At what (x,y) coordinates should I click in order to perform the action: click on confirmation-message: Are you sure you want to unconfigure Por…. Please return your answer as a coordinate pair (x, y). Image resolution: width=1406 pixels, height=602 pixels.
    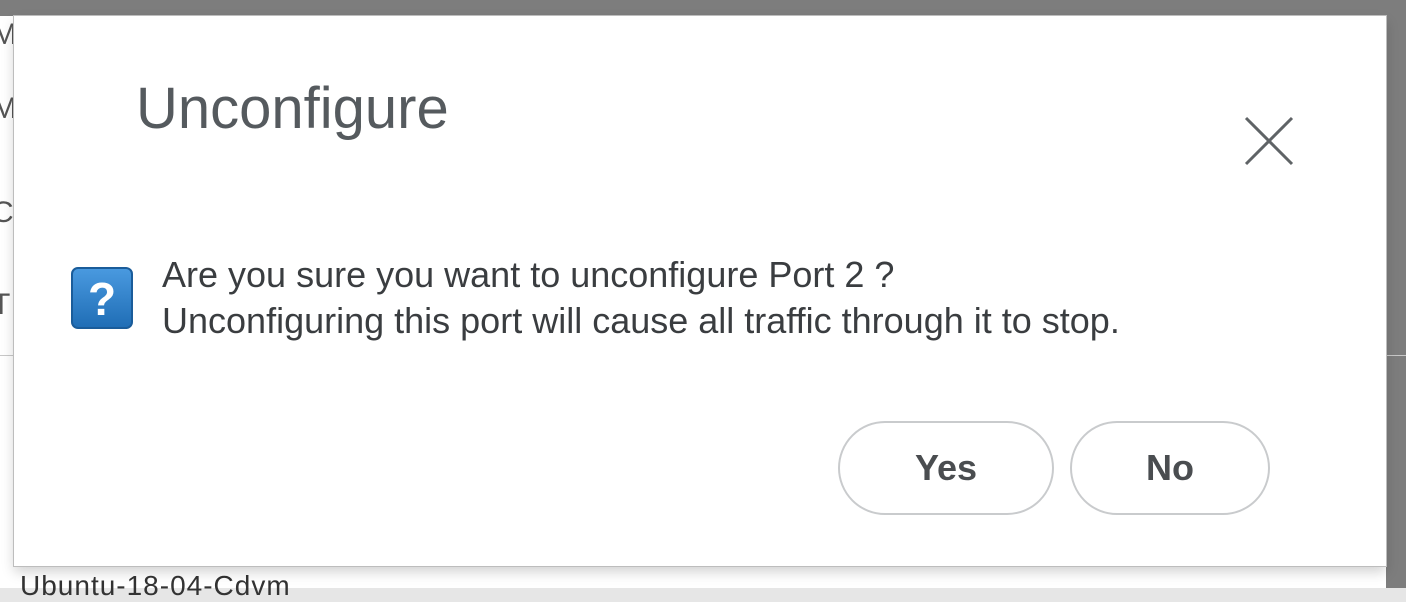
    Looking at the image, I should click on (641, 298).